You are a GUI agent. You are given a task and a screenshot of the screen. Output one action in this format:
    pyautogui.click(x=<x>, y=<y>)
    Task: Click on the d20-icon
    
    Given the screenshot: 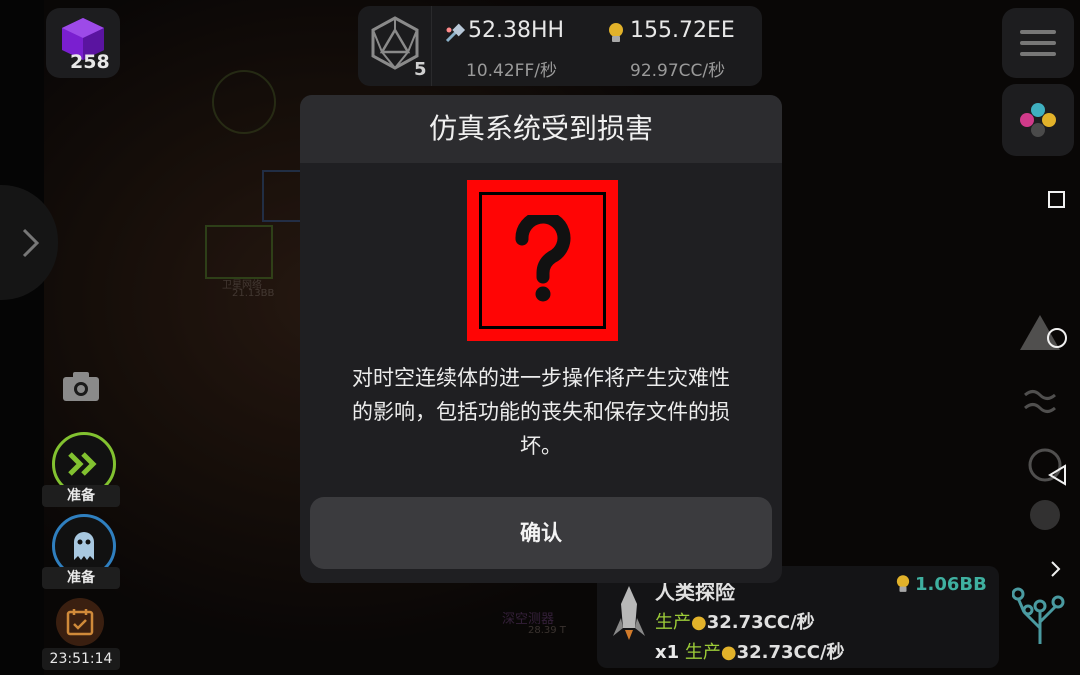 What is the action you would take?
    pyautogui.click(x=395, y=43)
    